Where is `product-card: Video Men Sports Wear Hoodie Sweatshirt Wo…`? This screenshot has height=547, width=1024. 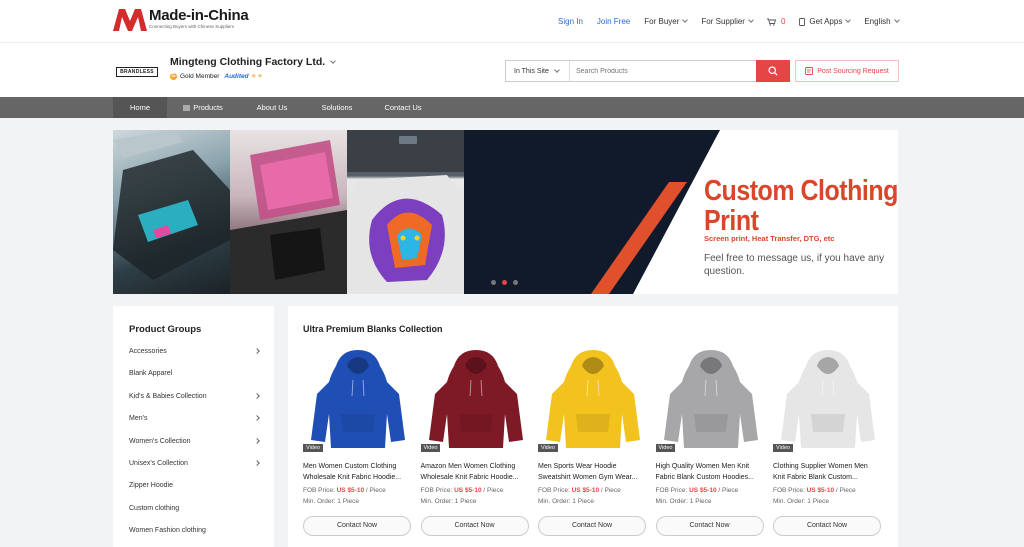
product-card: Video Men Sports Wear Hoodie Sweatshirt Wo… is located at coordinates (593, 445).